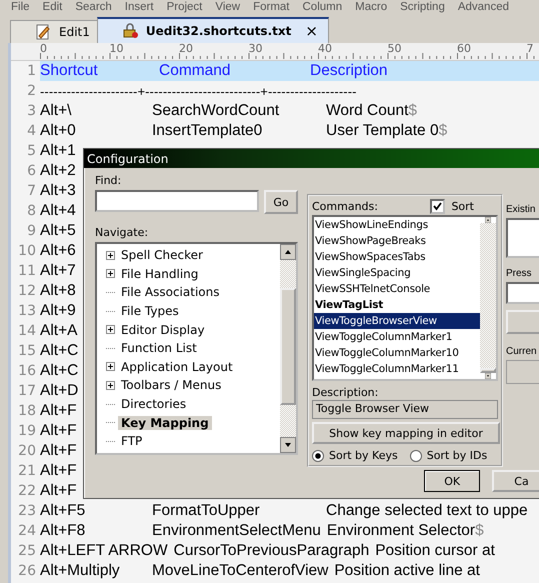  I want to click on command-text: InsertTemplate0, so click(208, 131).